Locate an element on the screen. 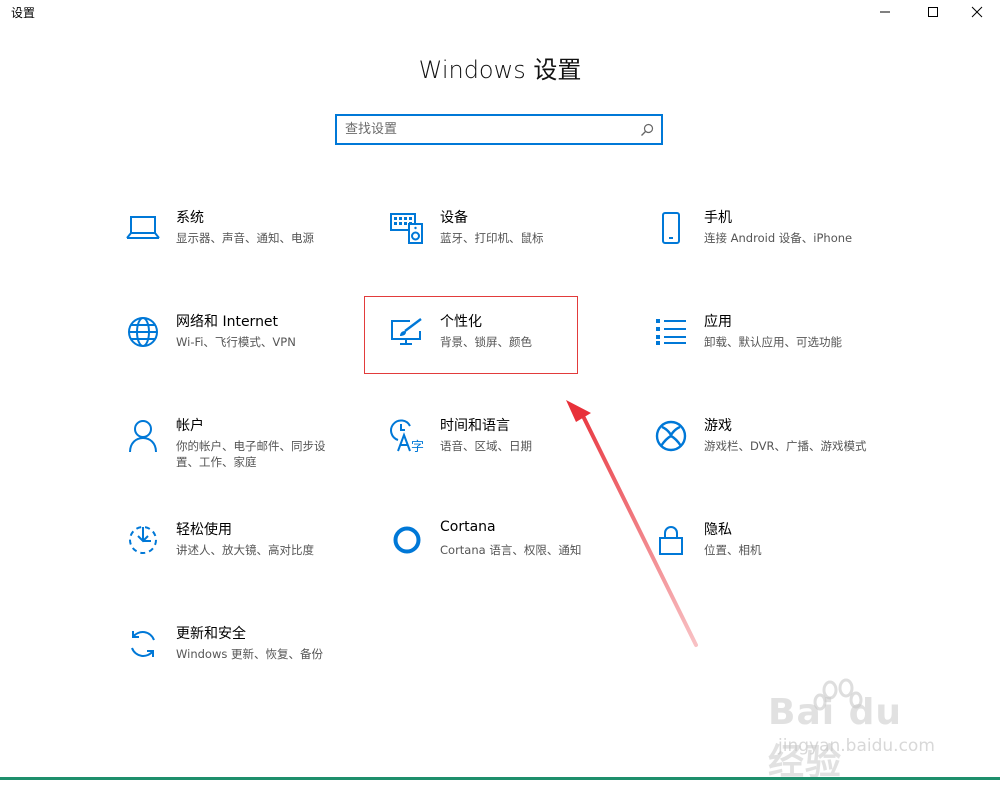 Image resolution: width=1000 pixels, height=785 pixels. globe-icon is located at coordinates (143, 332).